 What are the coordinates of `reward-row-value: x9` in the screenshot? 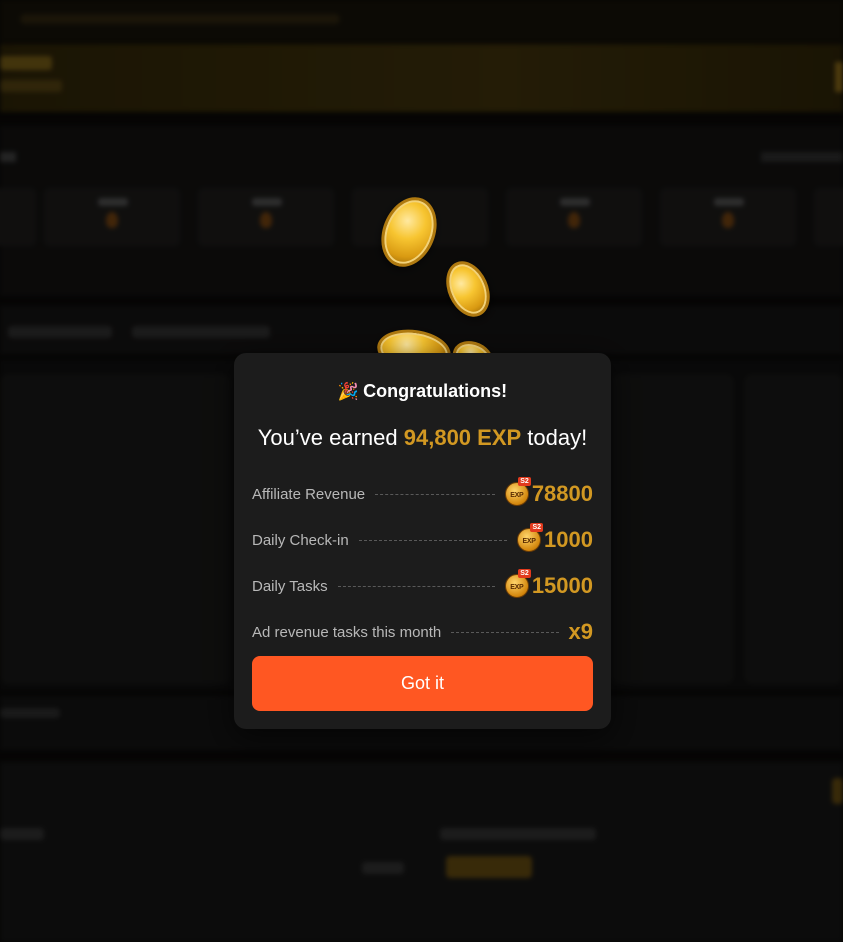 It's located at (581, 632).